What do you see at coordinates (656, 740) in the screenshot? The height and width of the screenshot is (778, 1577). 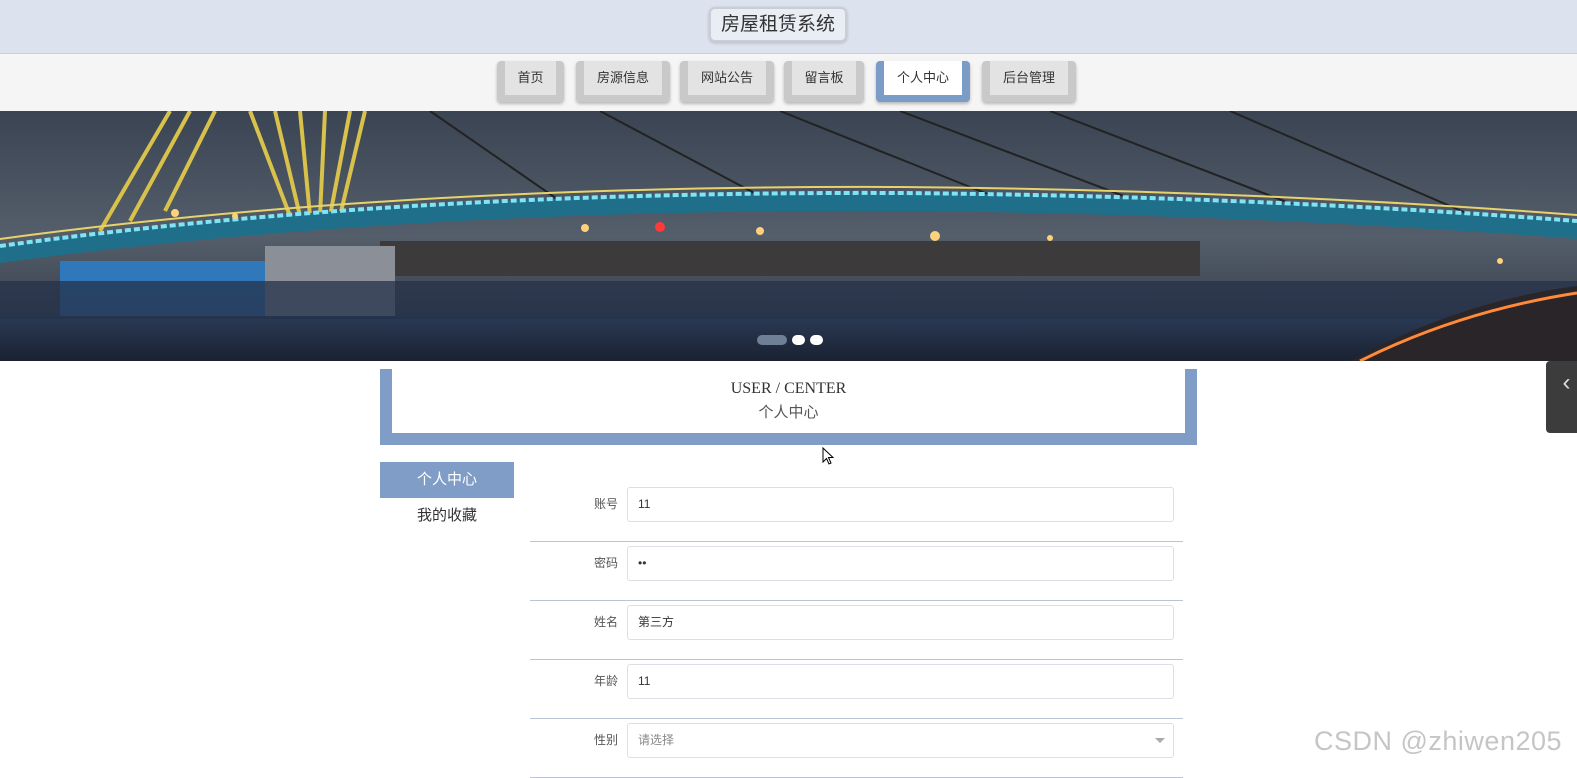 I see `gender-select-placeholder: 请选择` at bounding box center [656, 740].